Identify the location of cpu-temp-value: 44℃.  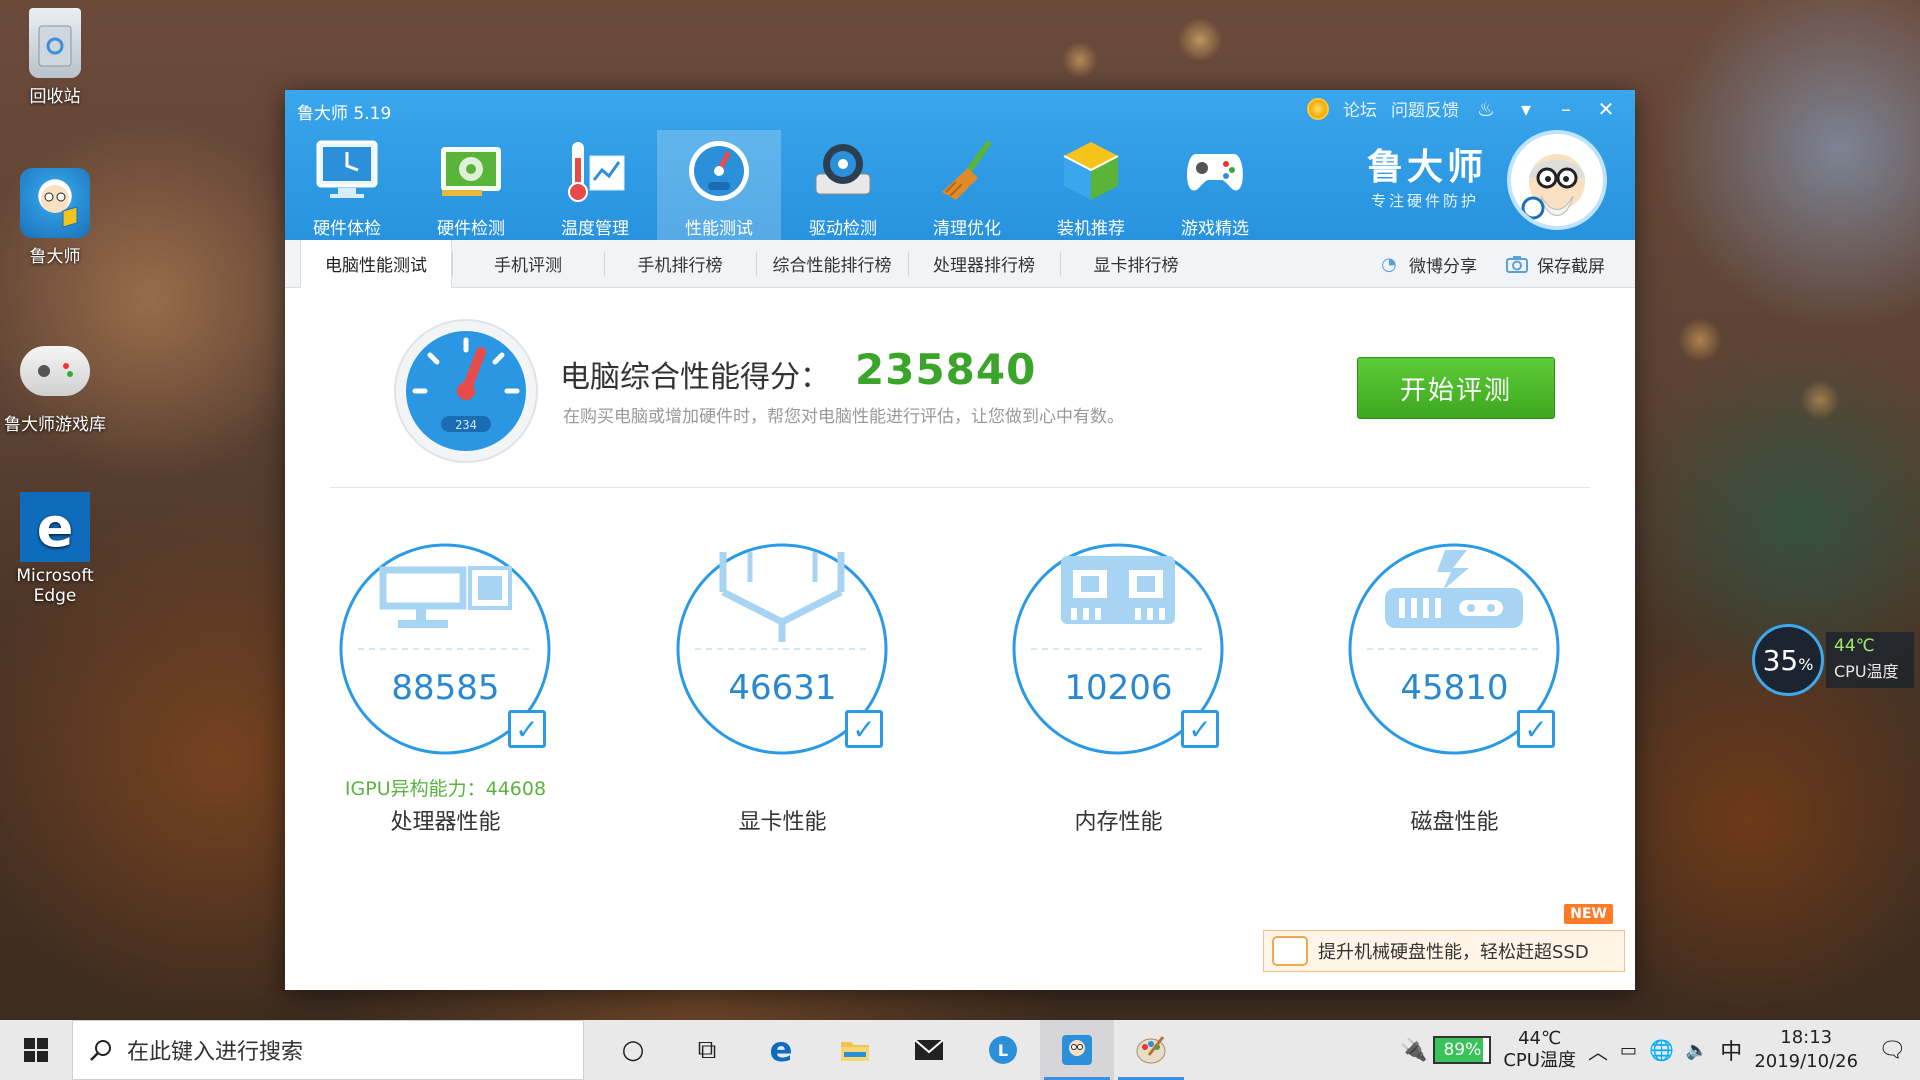
(1854, 646).